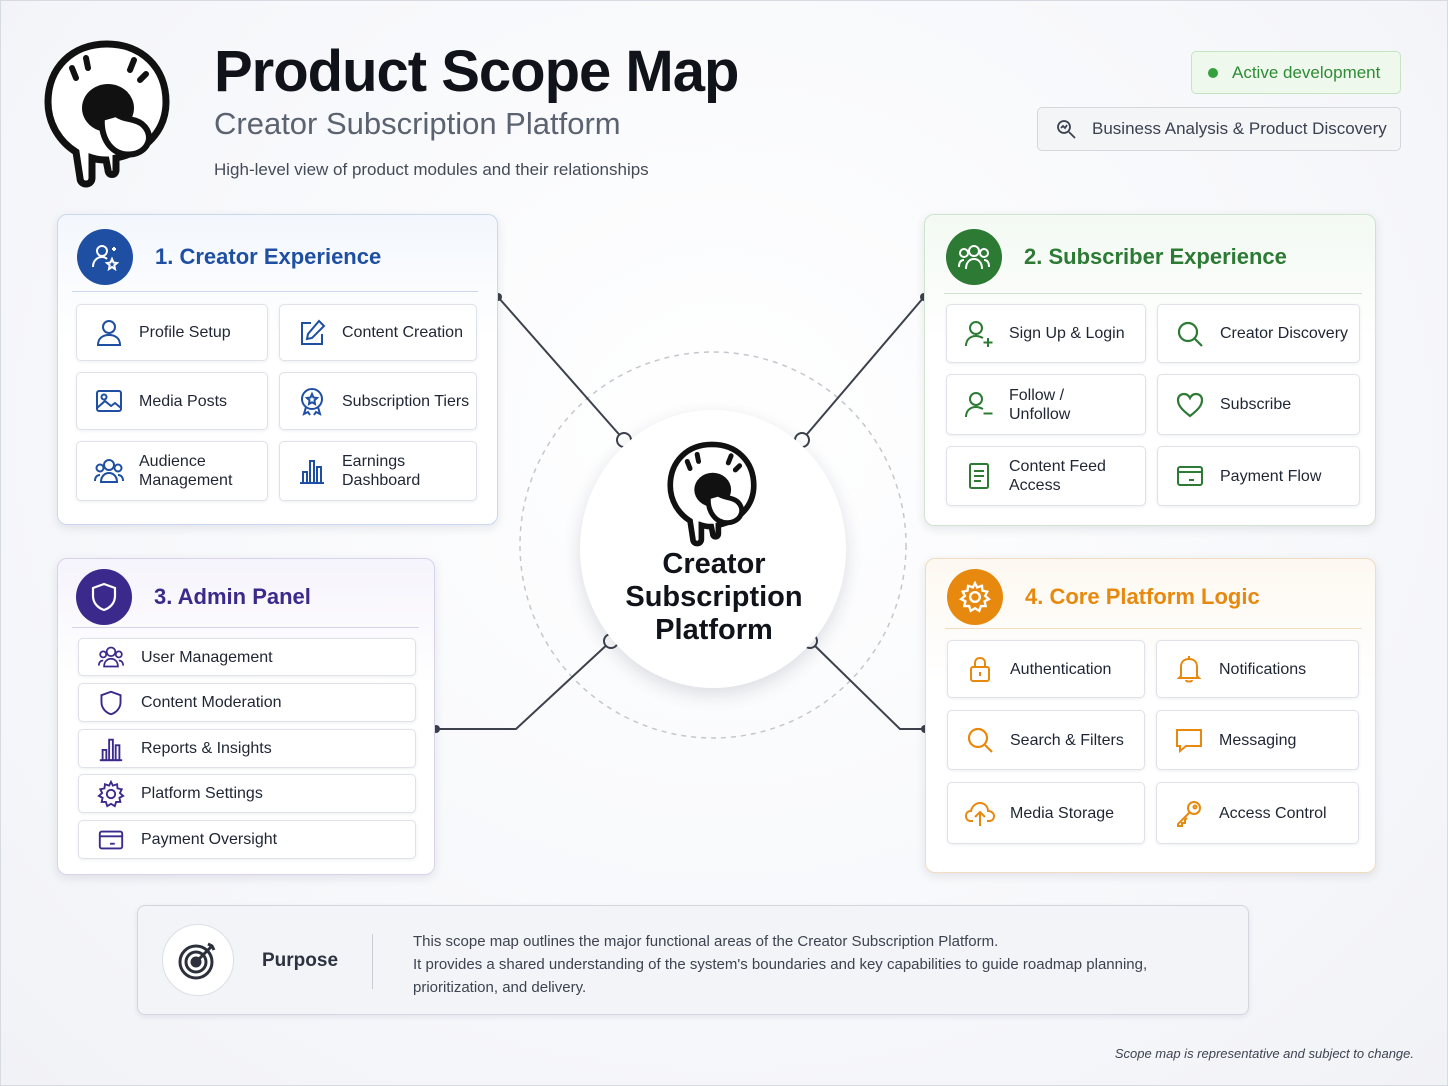 The width and height of the screenshot is (1448, 1086). Describe the element at coordinates (974, 257) in the screenshot. I see `group-icon` at that location.